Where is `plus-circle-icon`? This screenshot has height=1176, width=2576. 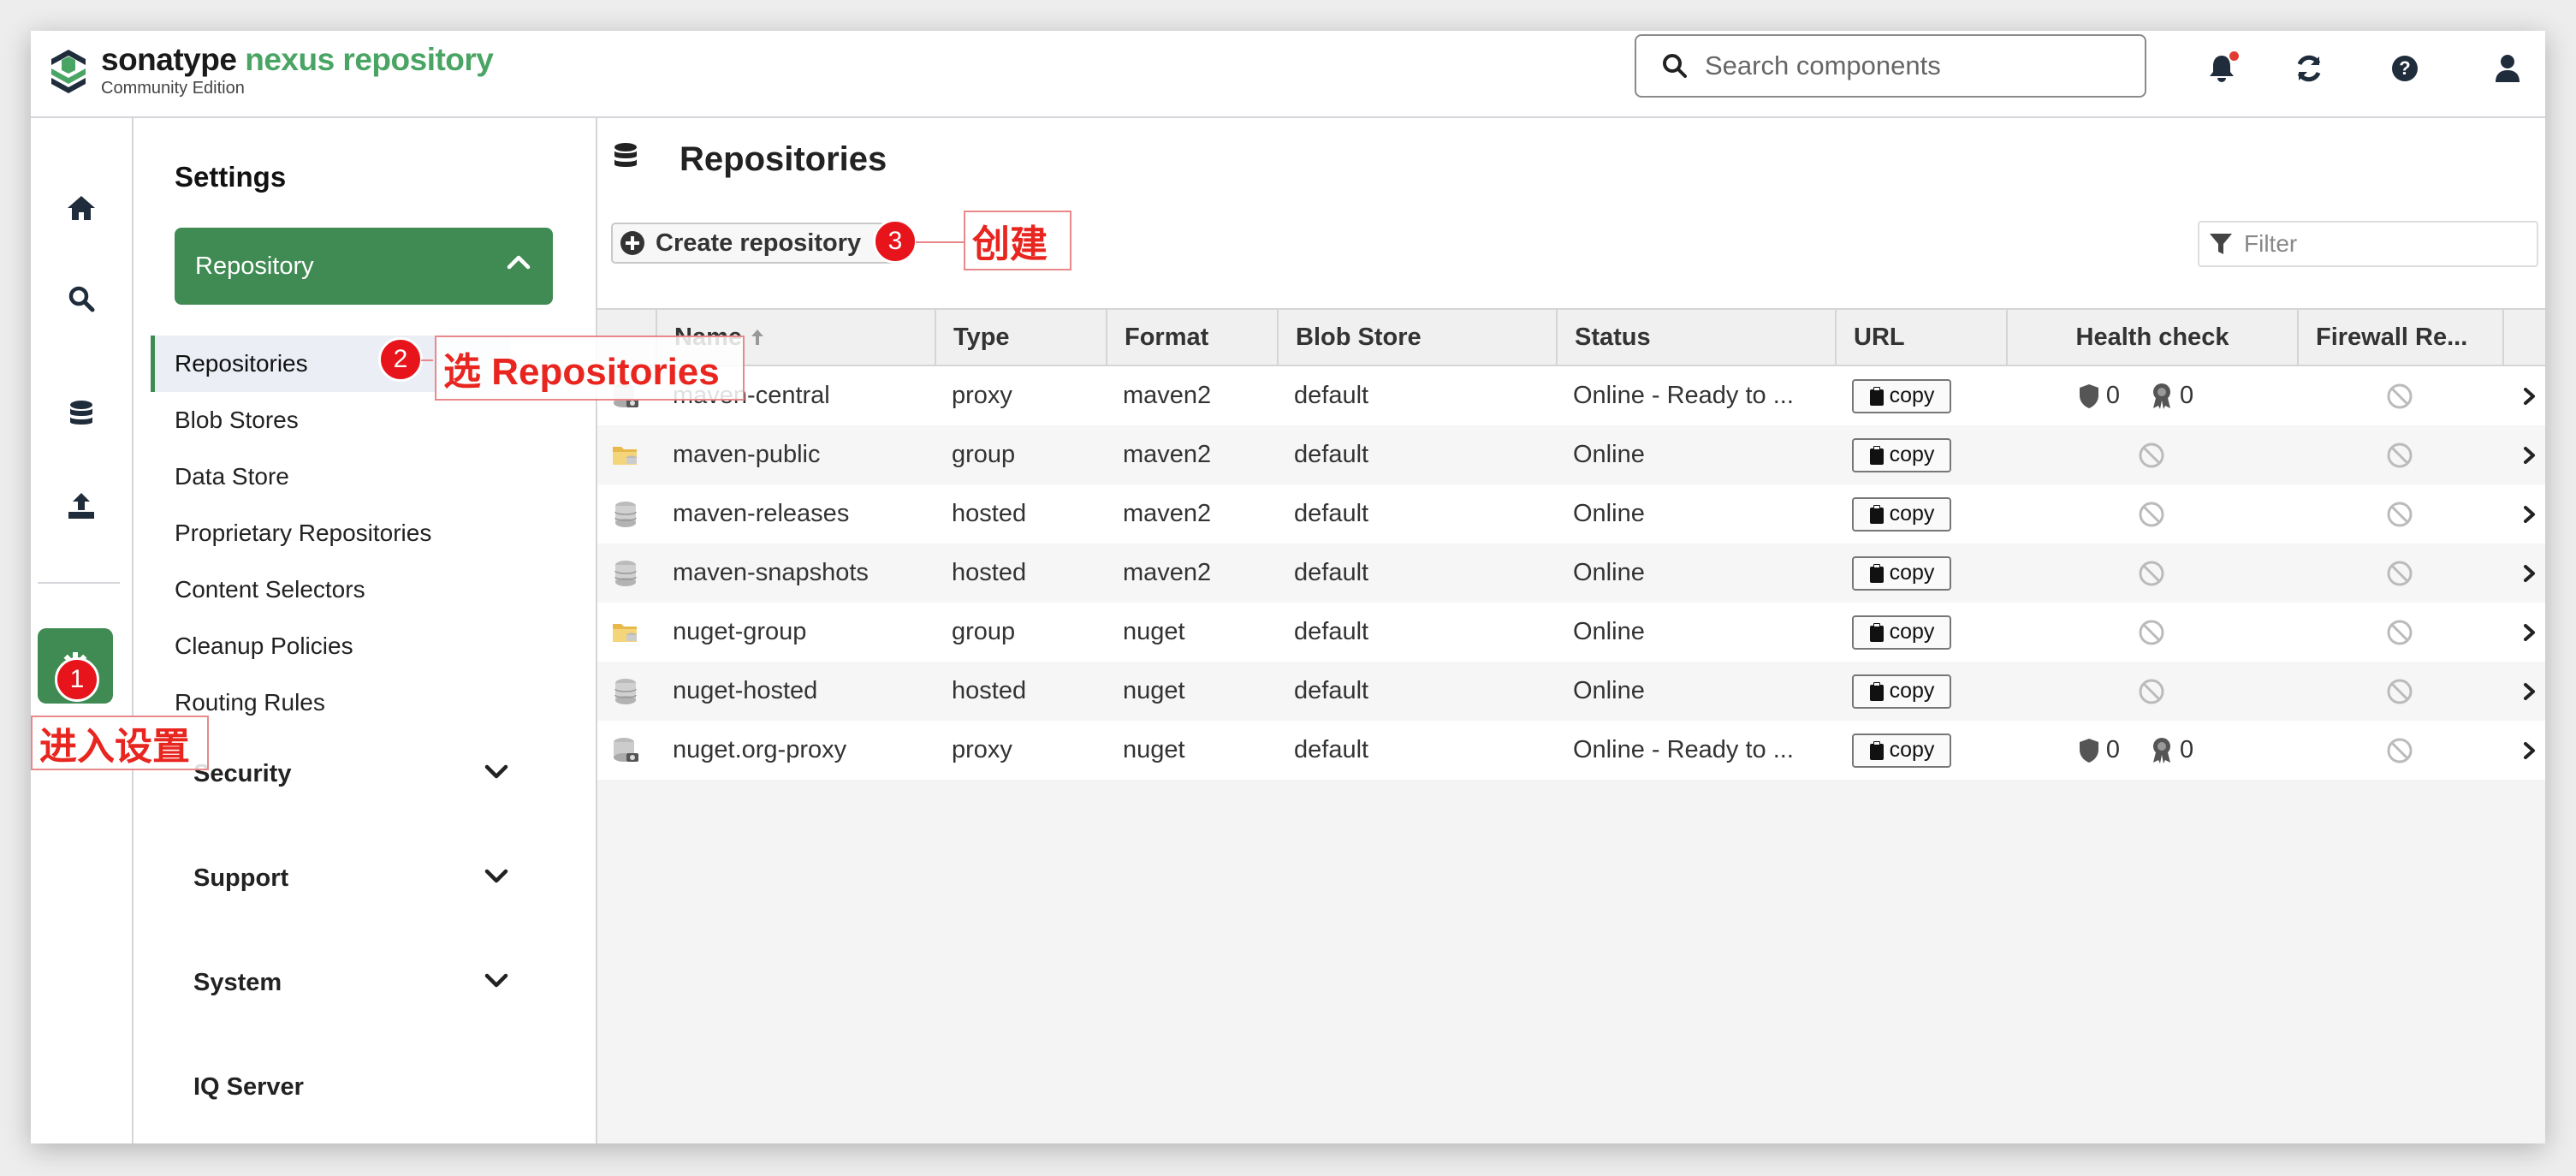
plus-circle-icon is located at coordinates (632, 243).